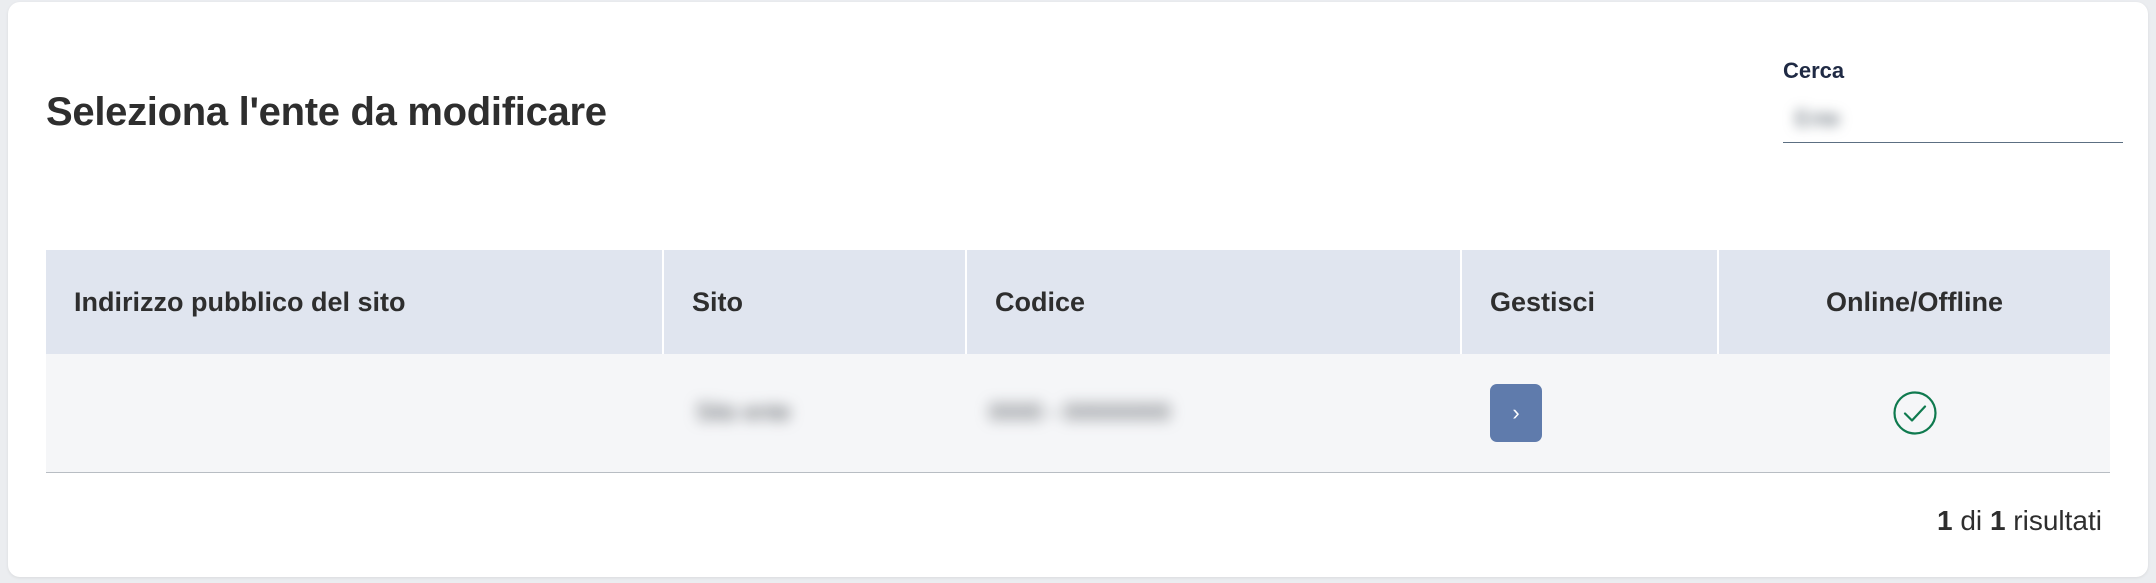  I want to click on column-header-address: Indirizzo pubblico del sito, so click(355, 302).